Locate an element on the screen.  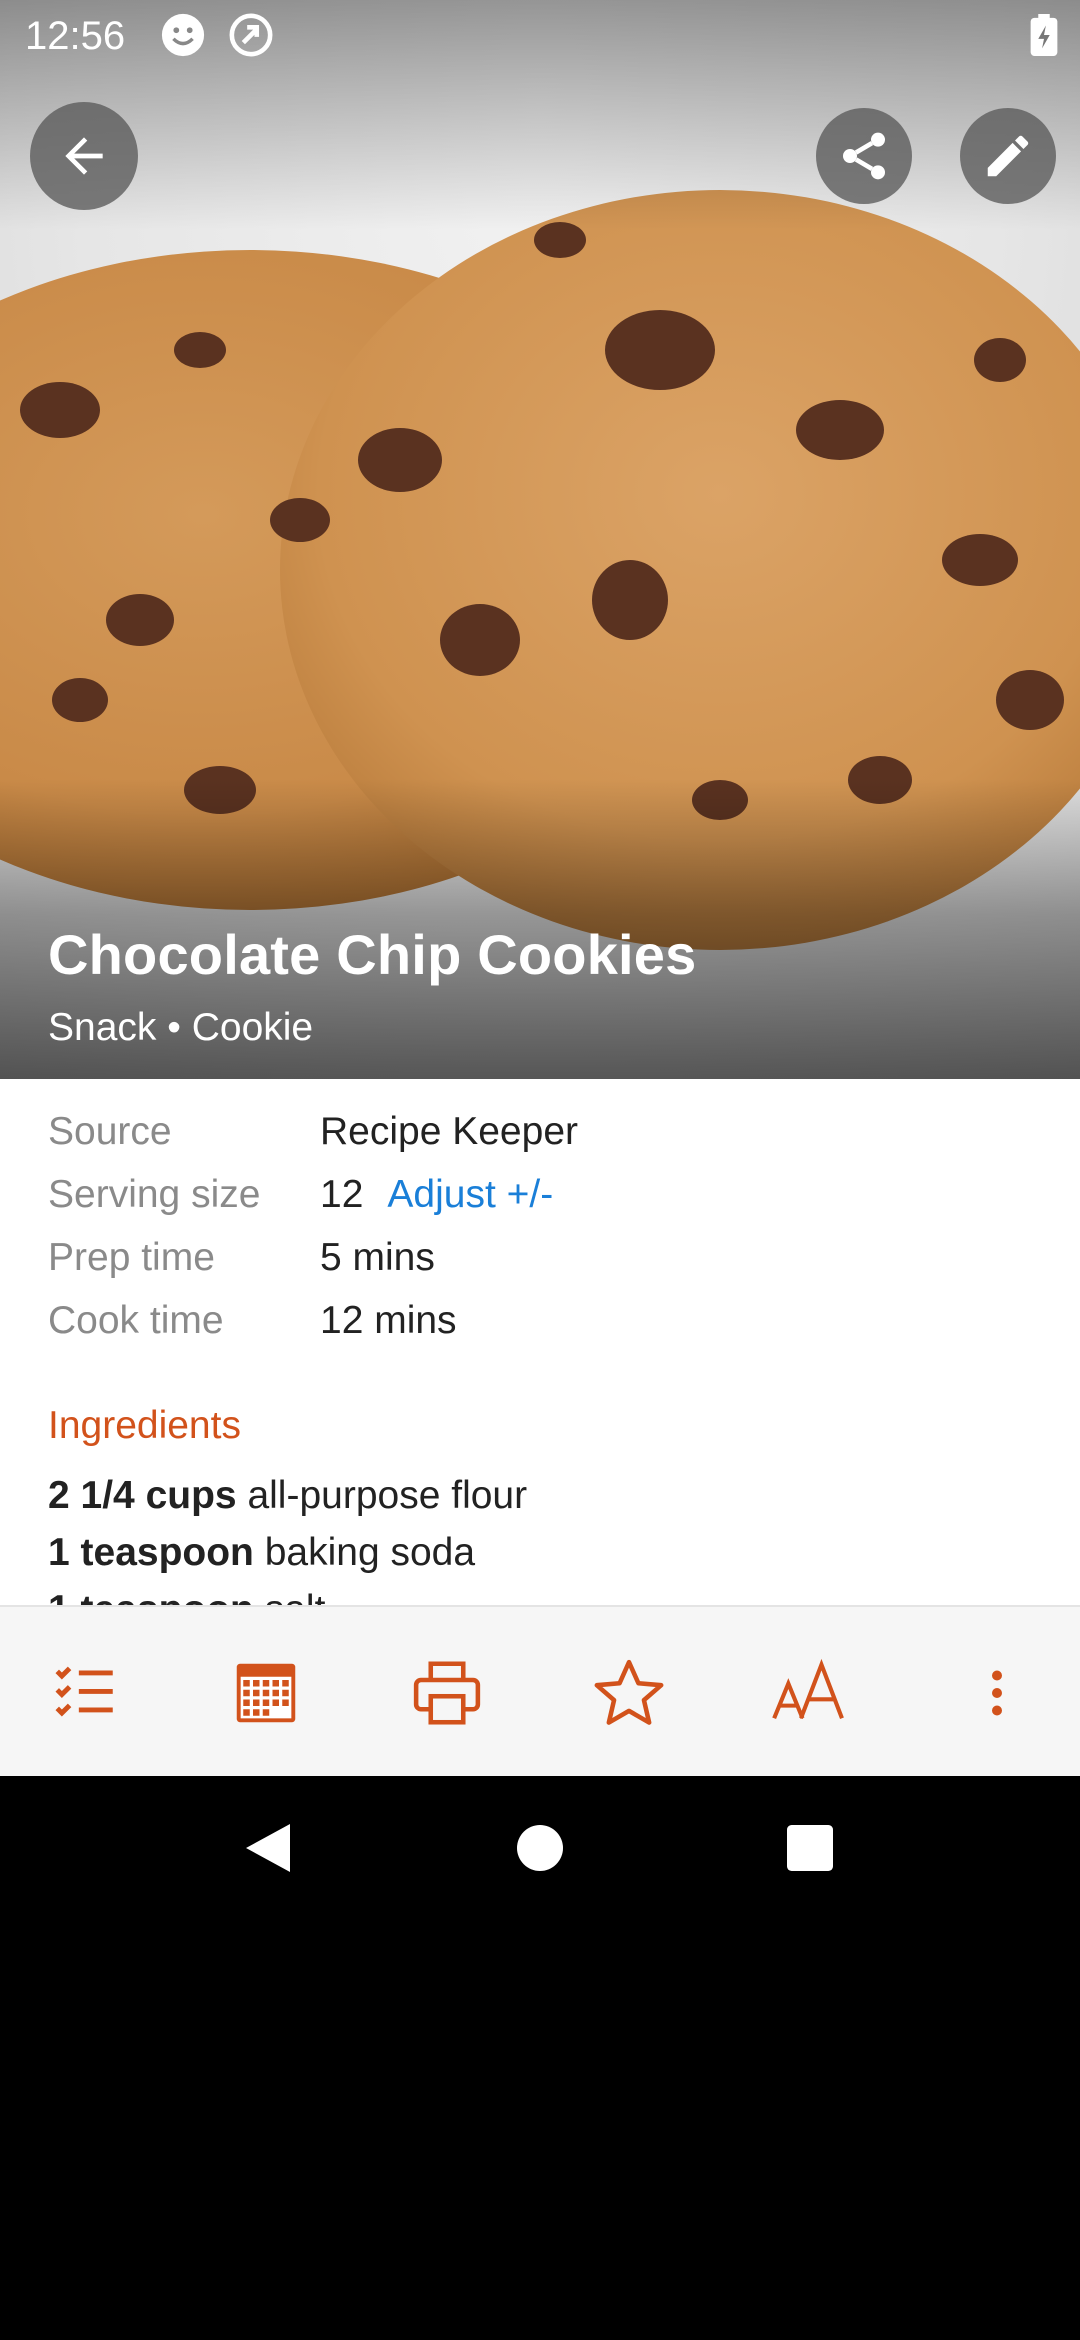
meal-planner-button is located at coordinates (266, 1691).